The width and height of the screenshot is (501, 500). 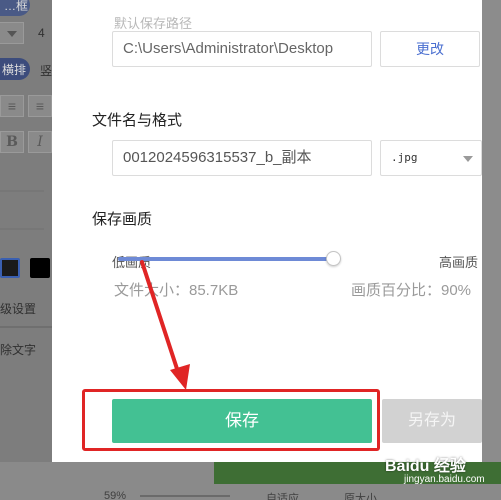 What do you see at coordinates (444, 479) in the screenshot?
I see `watermark-url: jingyan.baidu.com` at bounding box center [444, 479].